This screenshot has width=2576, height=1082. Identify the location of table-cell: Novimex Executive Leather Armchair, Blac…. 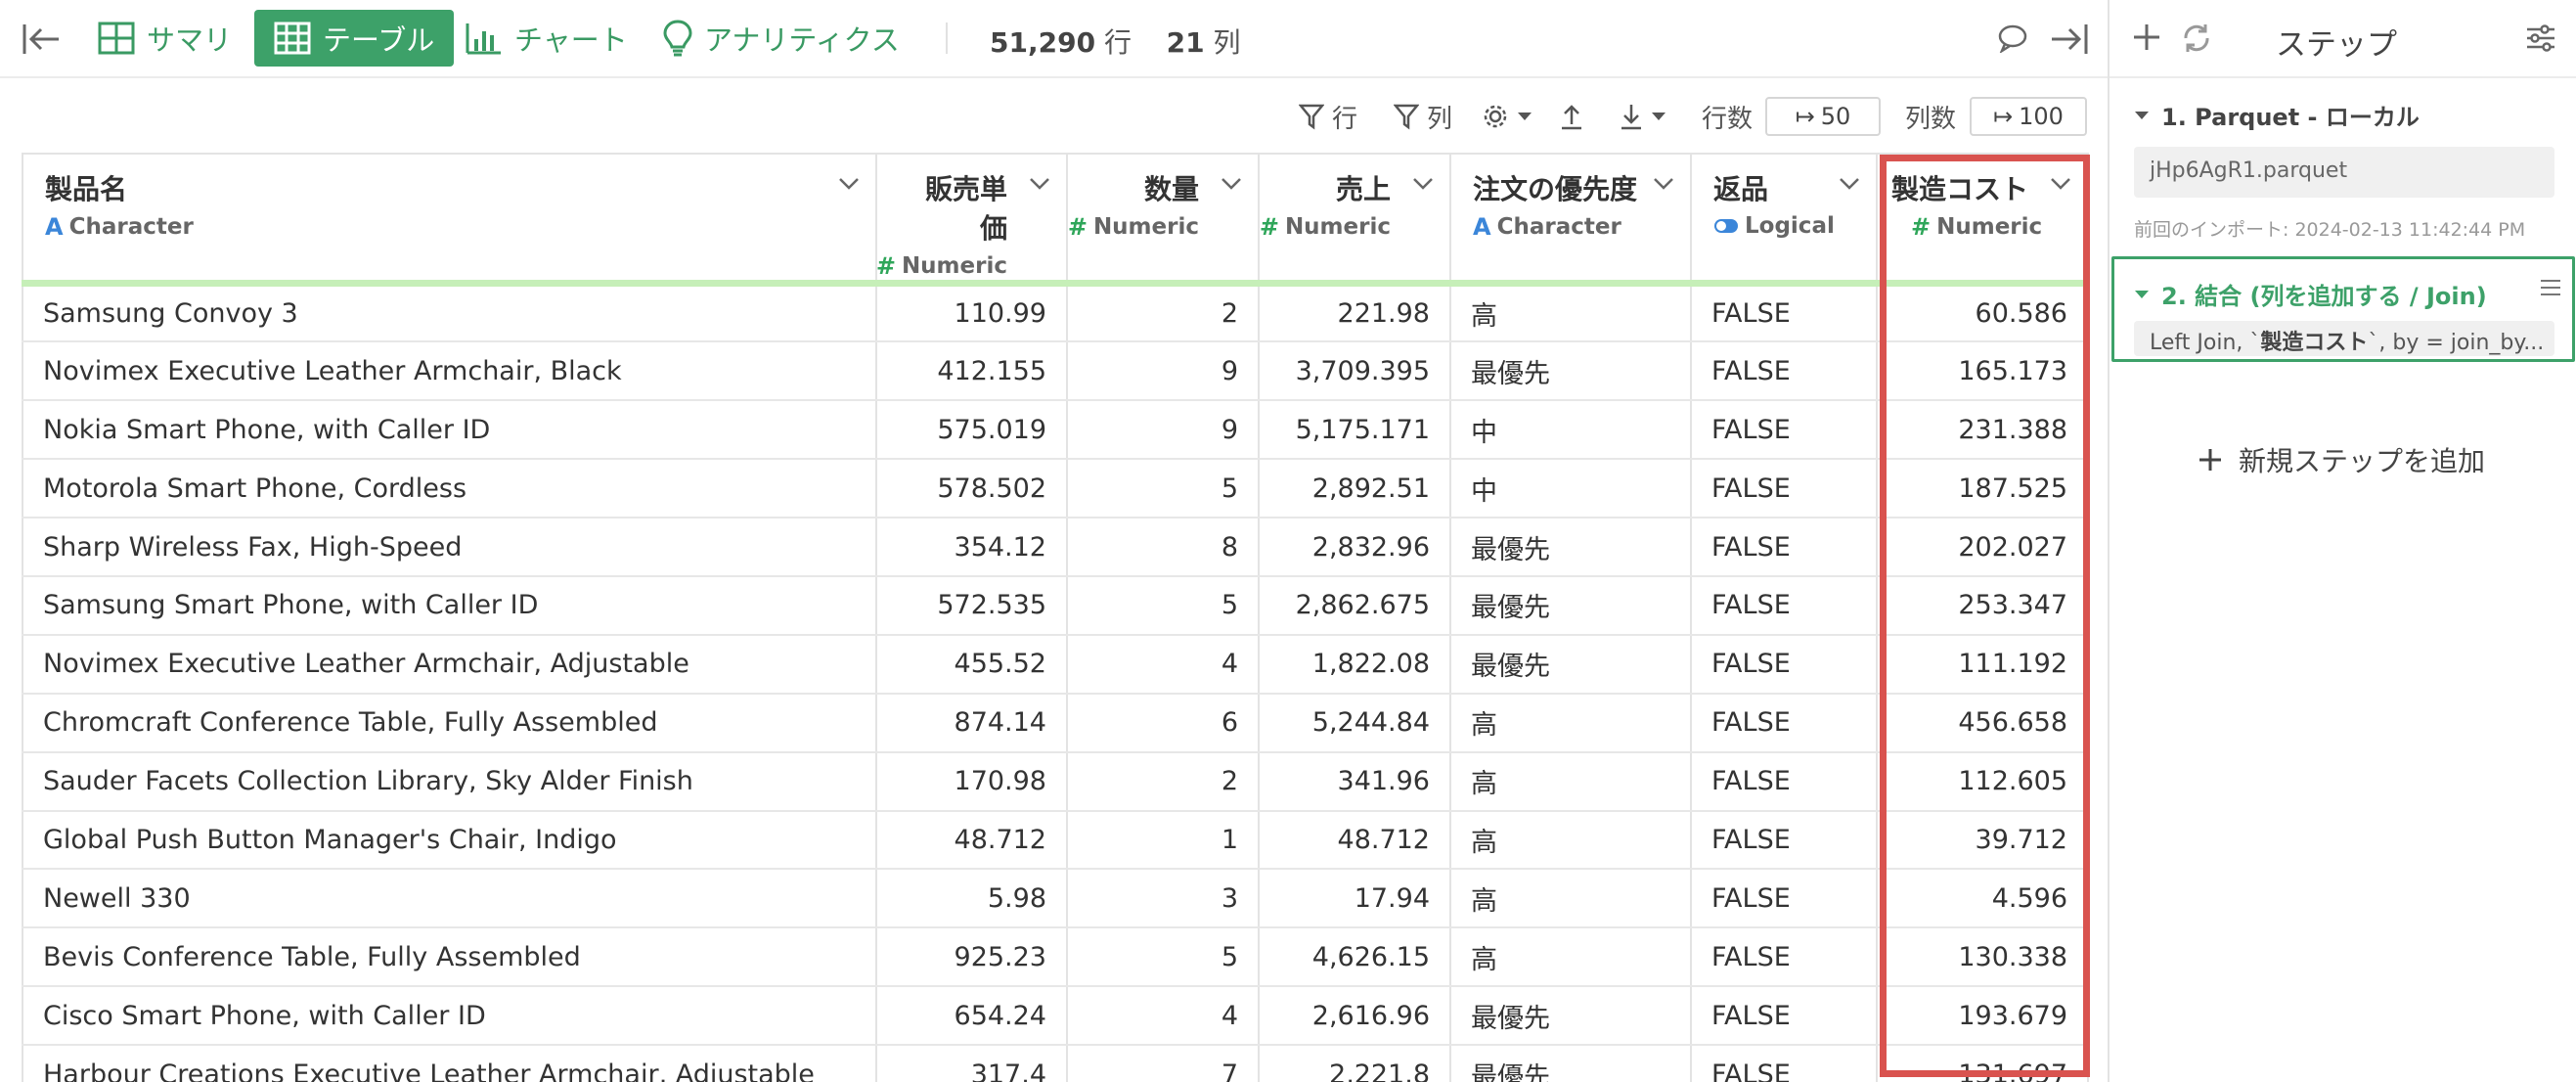
(449, 371).